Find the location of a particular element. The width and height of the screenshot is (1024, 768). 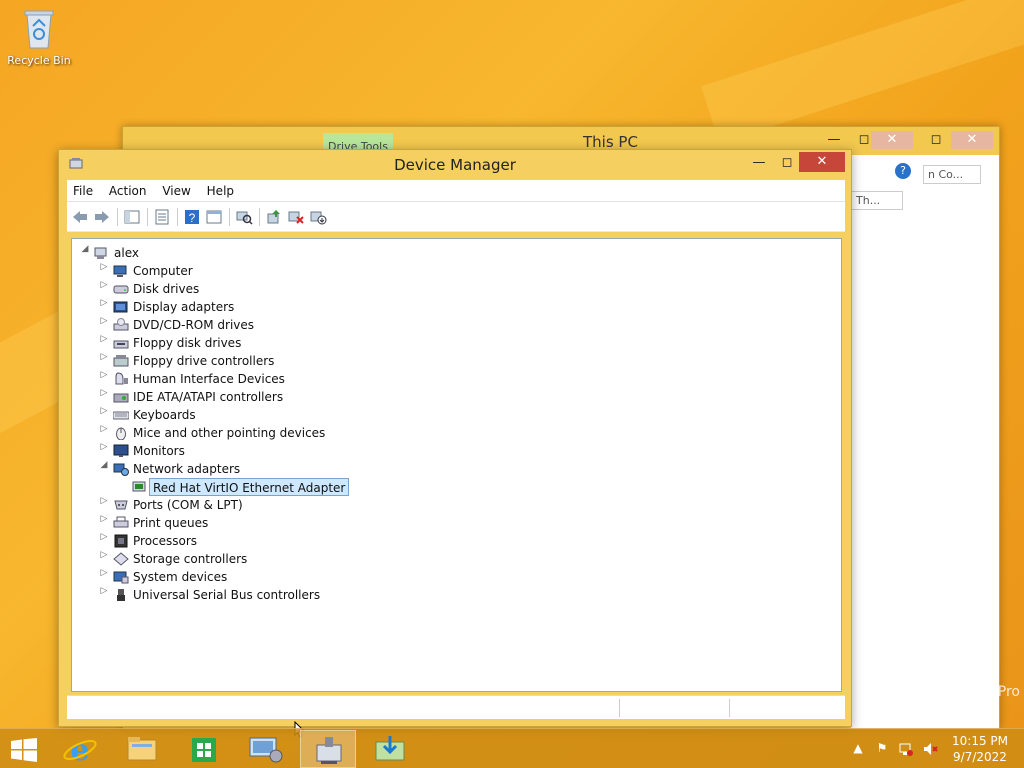

tree-category-item: Print queues is located at coordinates (170, 523).